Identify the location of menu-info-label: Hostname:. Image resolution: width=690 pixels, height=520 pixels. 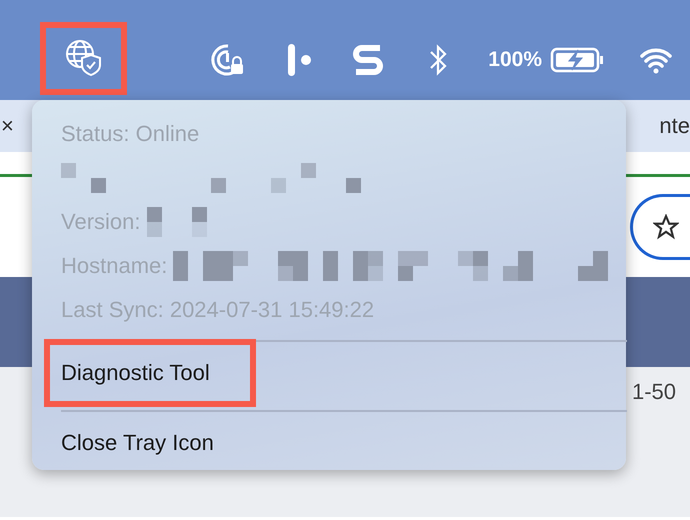
(114, 266).